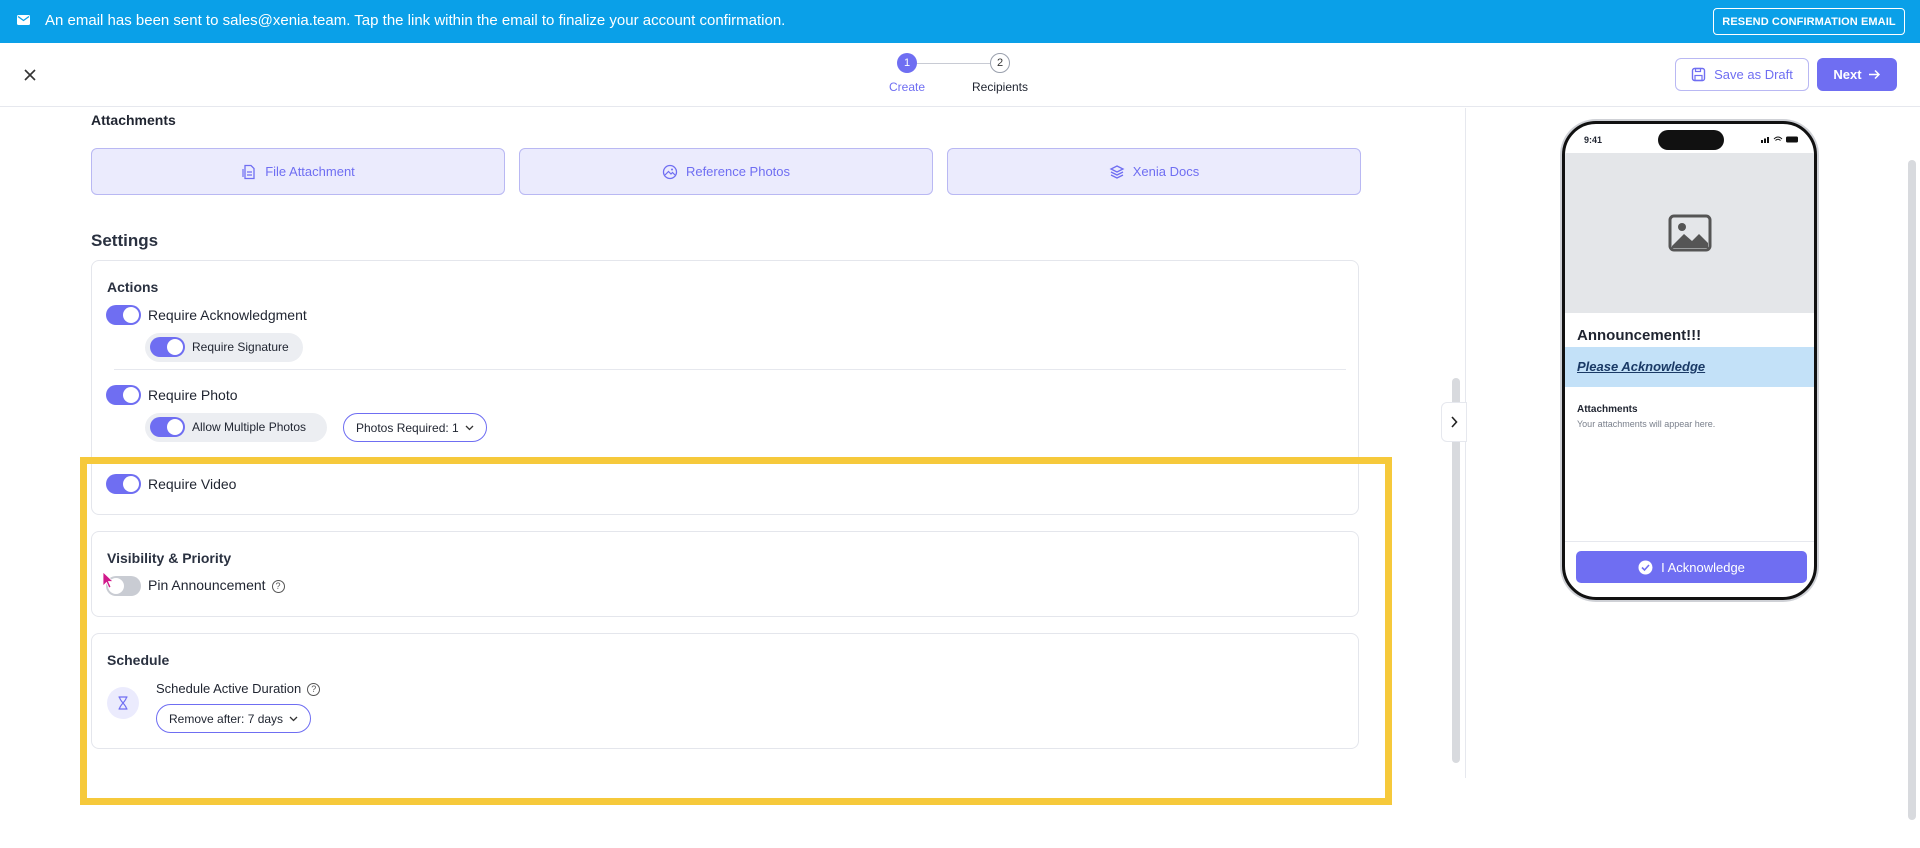 Image resolution: width=1920 pixels, height=848 pixels. I want to click on reference-photos-button: Reference Photos, so click(726, 171).